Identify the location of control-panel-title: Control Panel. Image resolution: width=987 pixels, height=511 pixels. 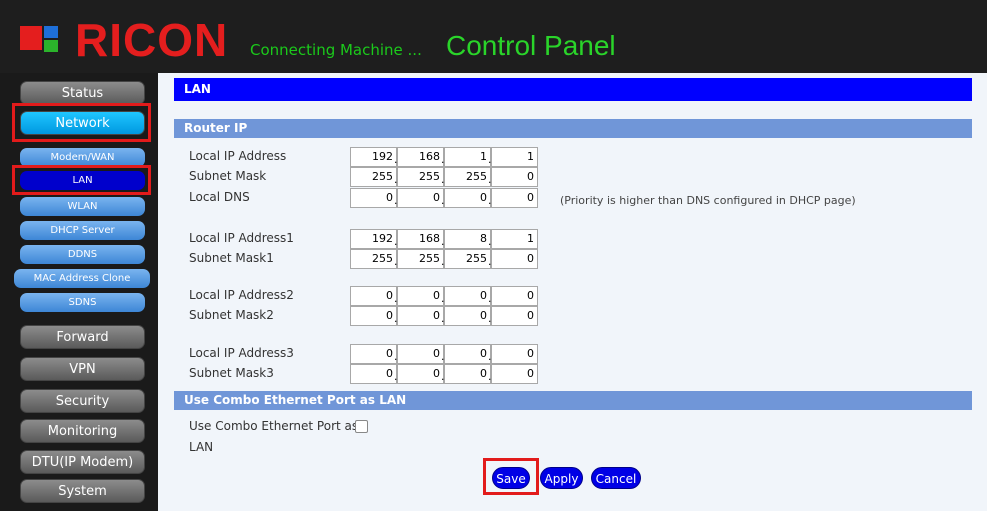
(531, 45).